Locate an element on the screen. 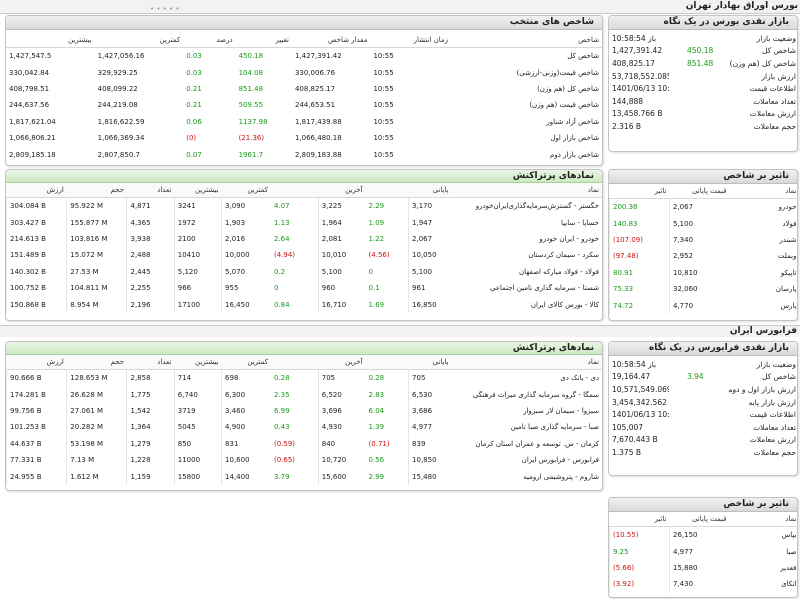 The height and width of the screenshot is (599, 800). close-price: 1,947 is located at coordinates (430, 222).